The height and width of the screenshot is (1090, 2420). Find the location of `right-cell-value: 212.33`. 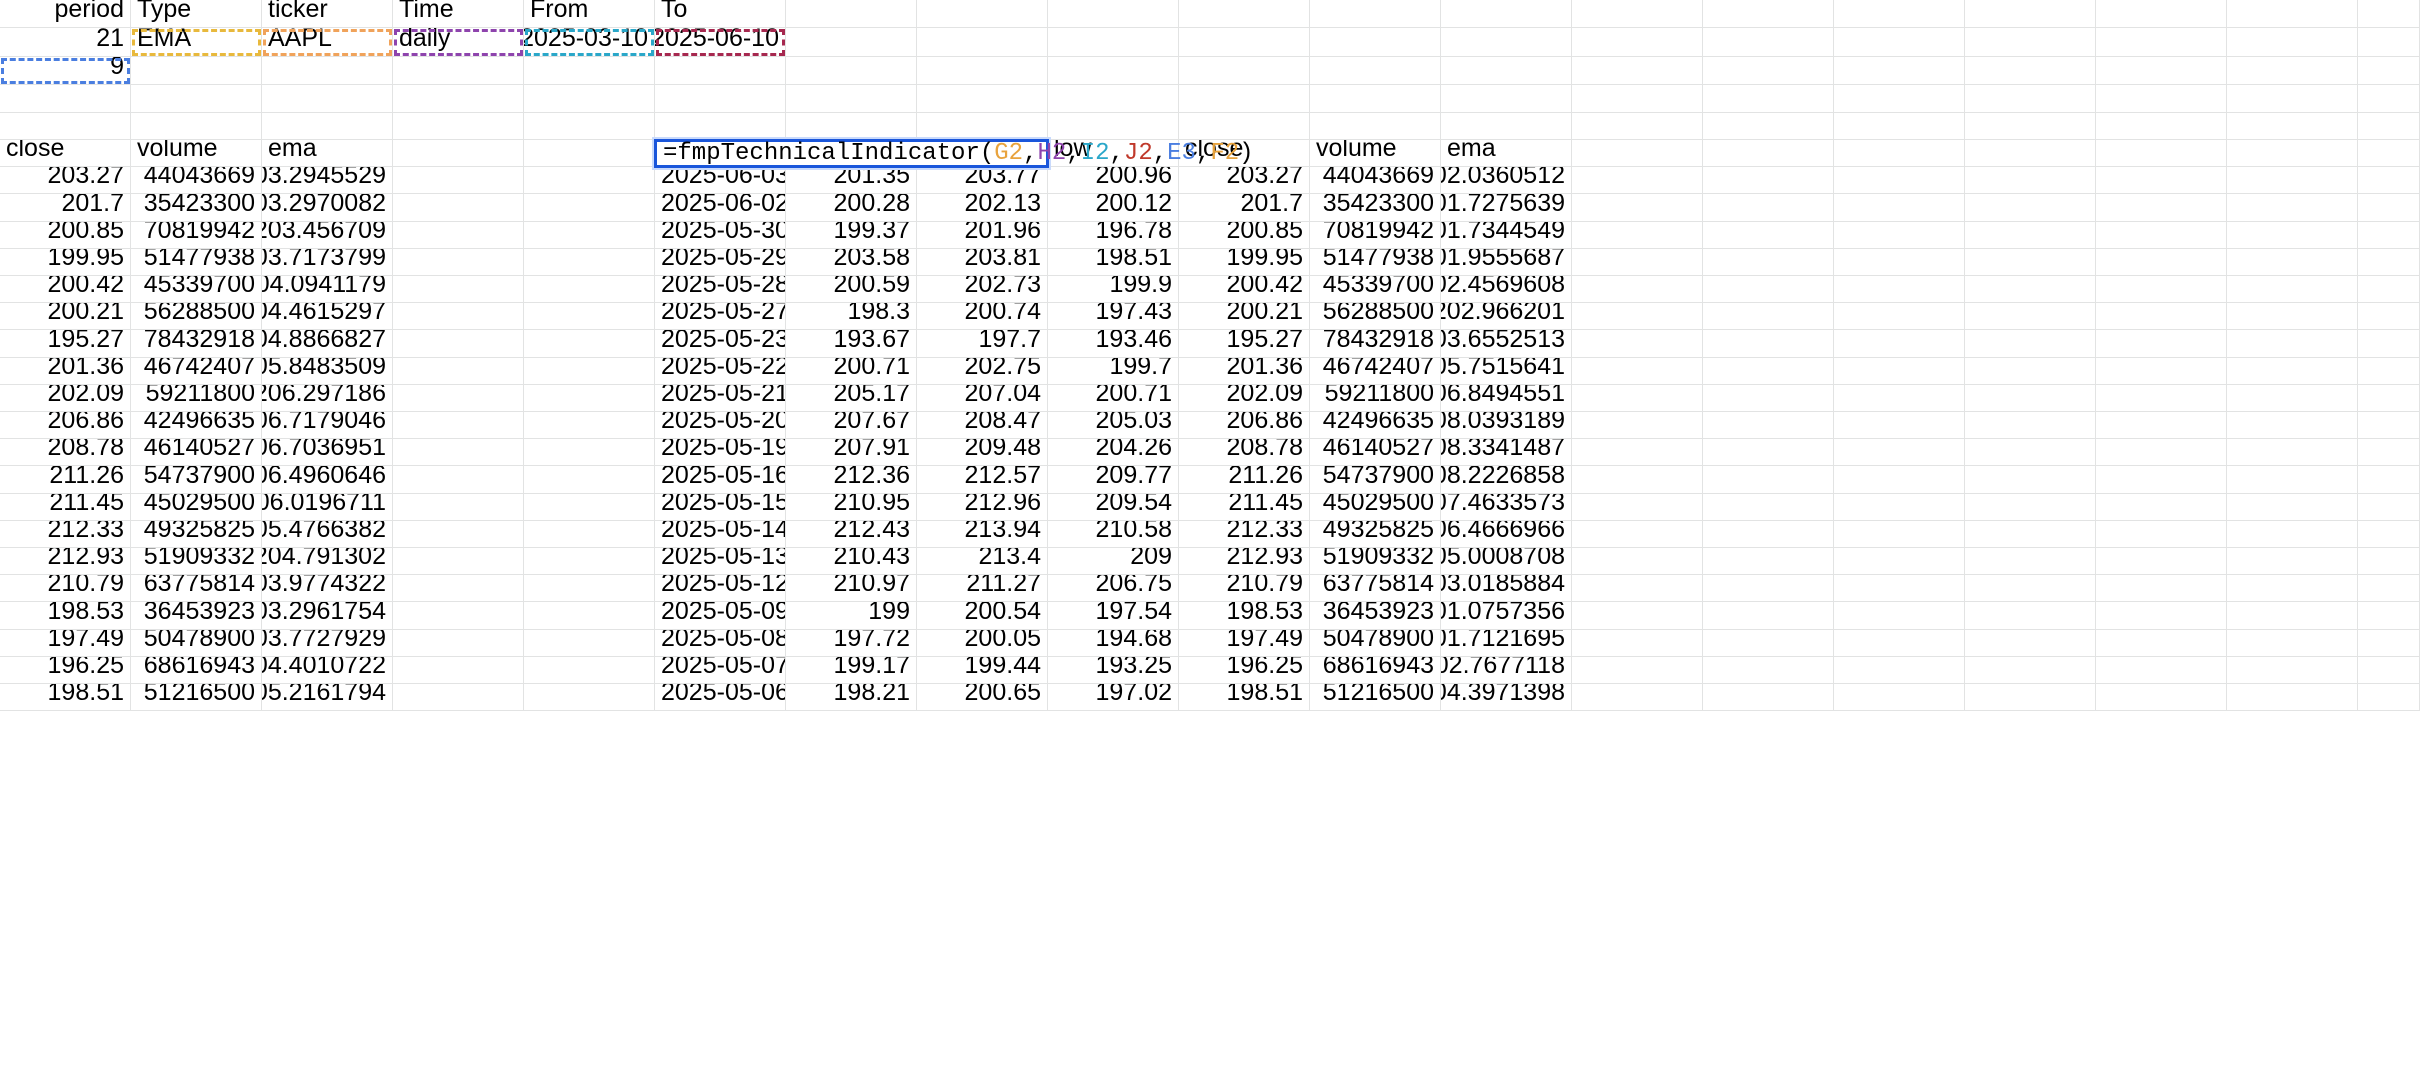

right-cell-value: 212.33 is located at coordinates (1244, 534).